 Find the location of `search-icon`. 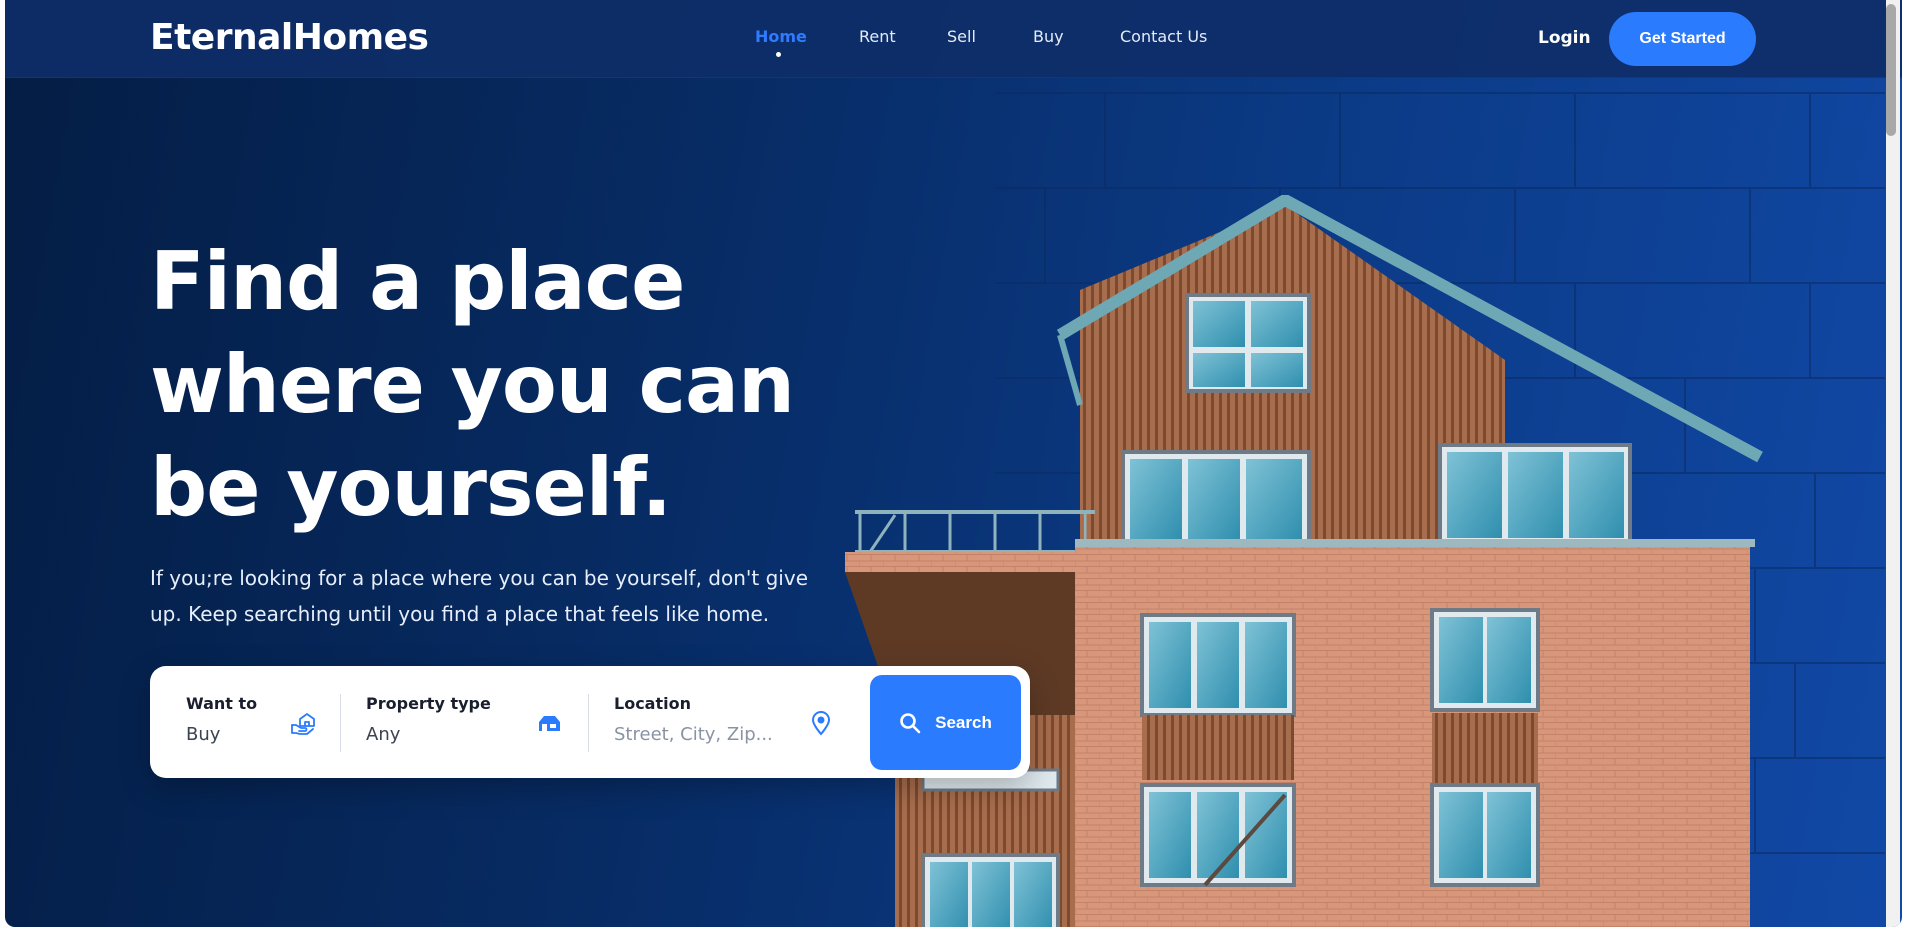

search-icon is located at coordinates (910, 722).